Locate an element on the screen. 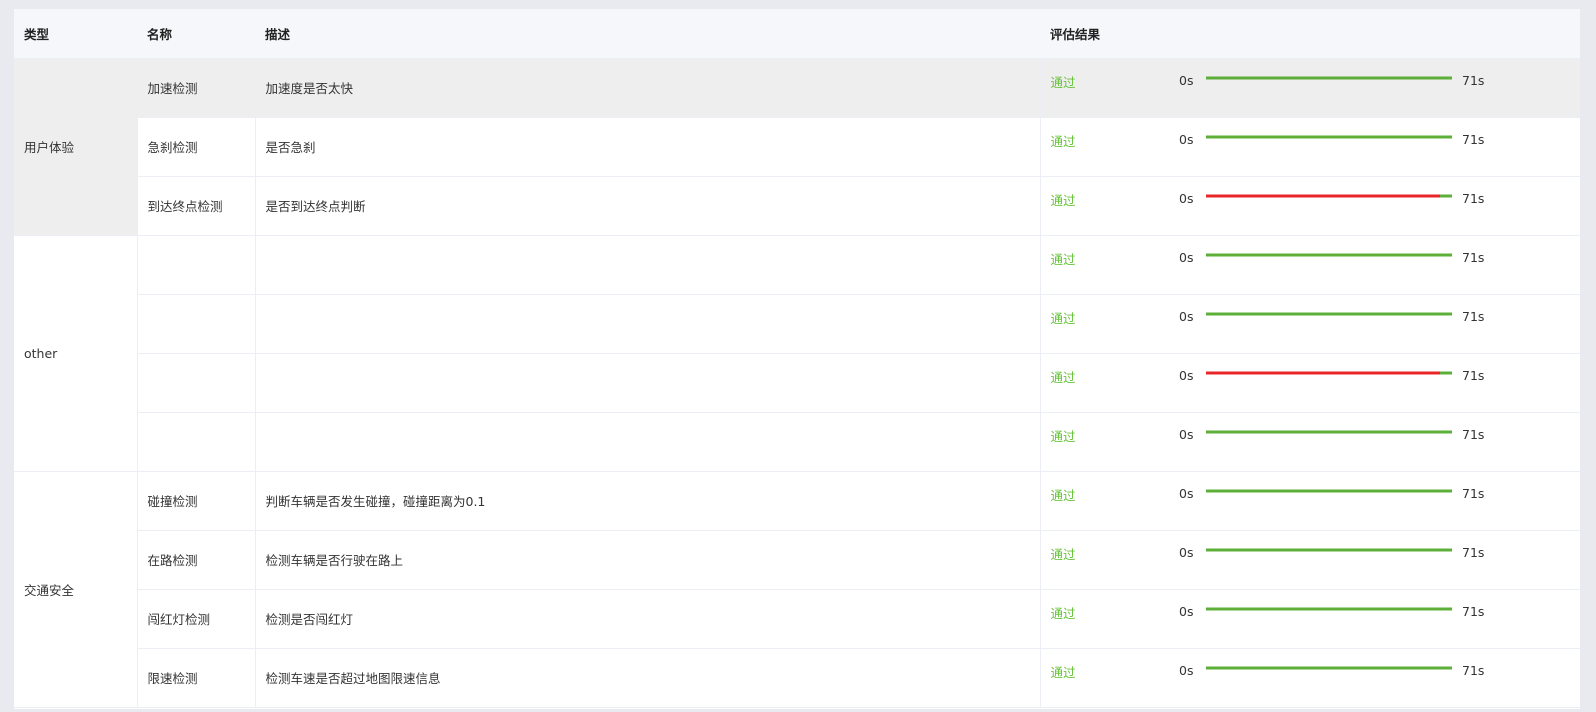 This screenshot has width=1596, height=712. header-description: 描述 is located at coordinates (647, 34).